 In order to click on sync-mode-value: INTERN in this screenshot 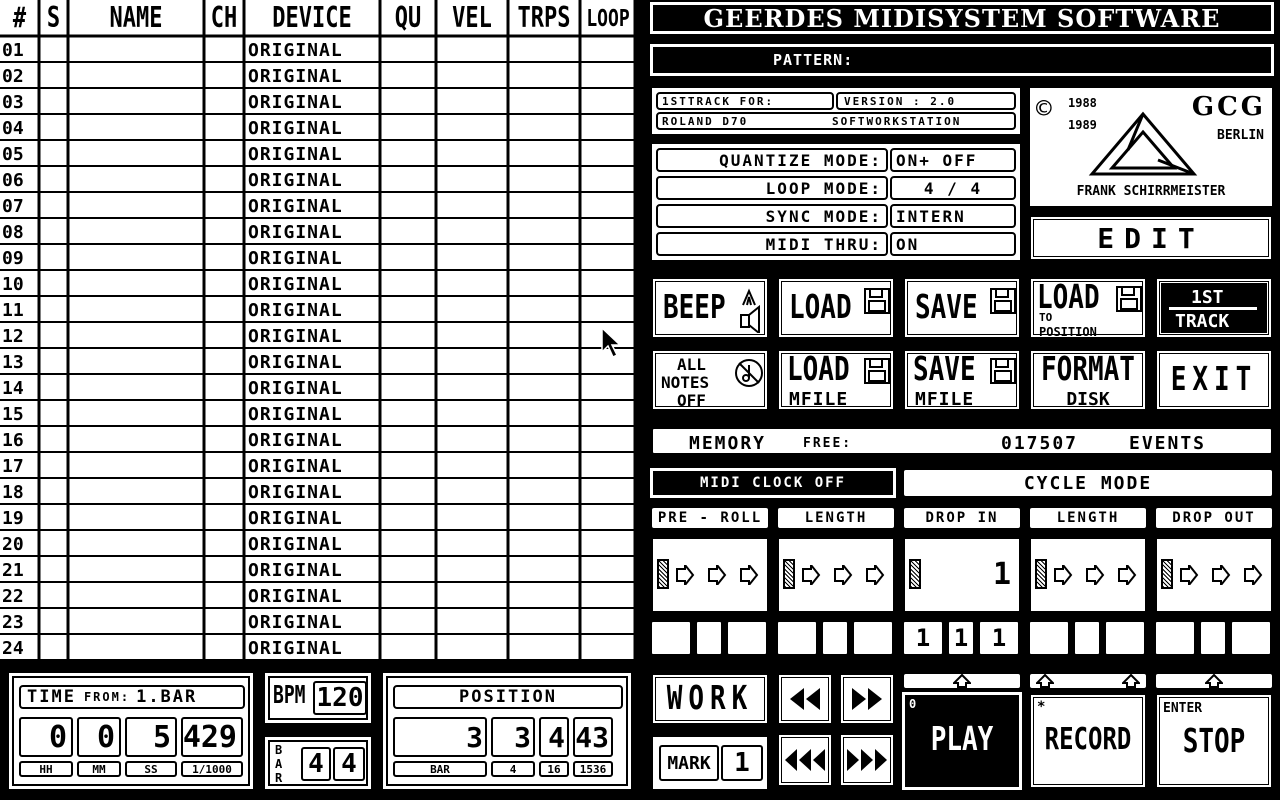, I will do `click(953, 216)`.